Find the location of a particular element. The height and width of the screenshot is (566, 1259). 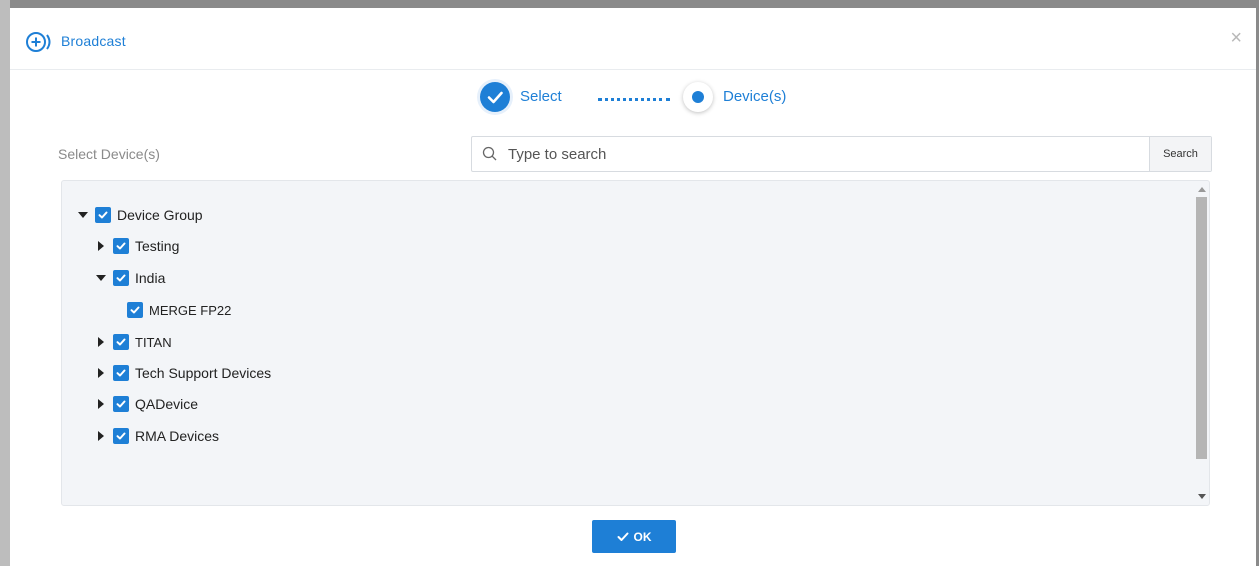

modal-title: Broadcast is located at coordinates (93, 41).